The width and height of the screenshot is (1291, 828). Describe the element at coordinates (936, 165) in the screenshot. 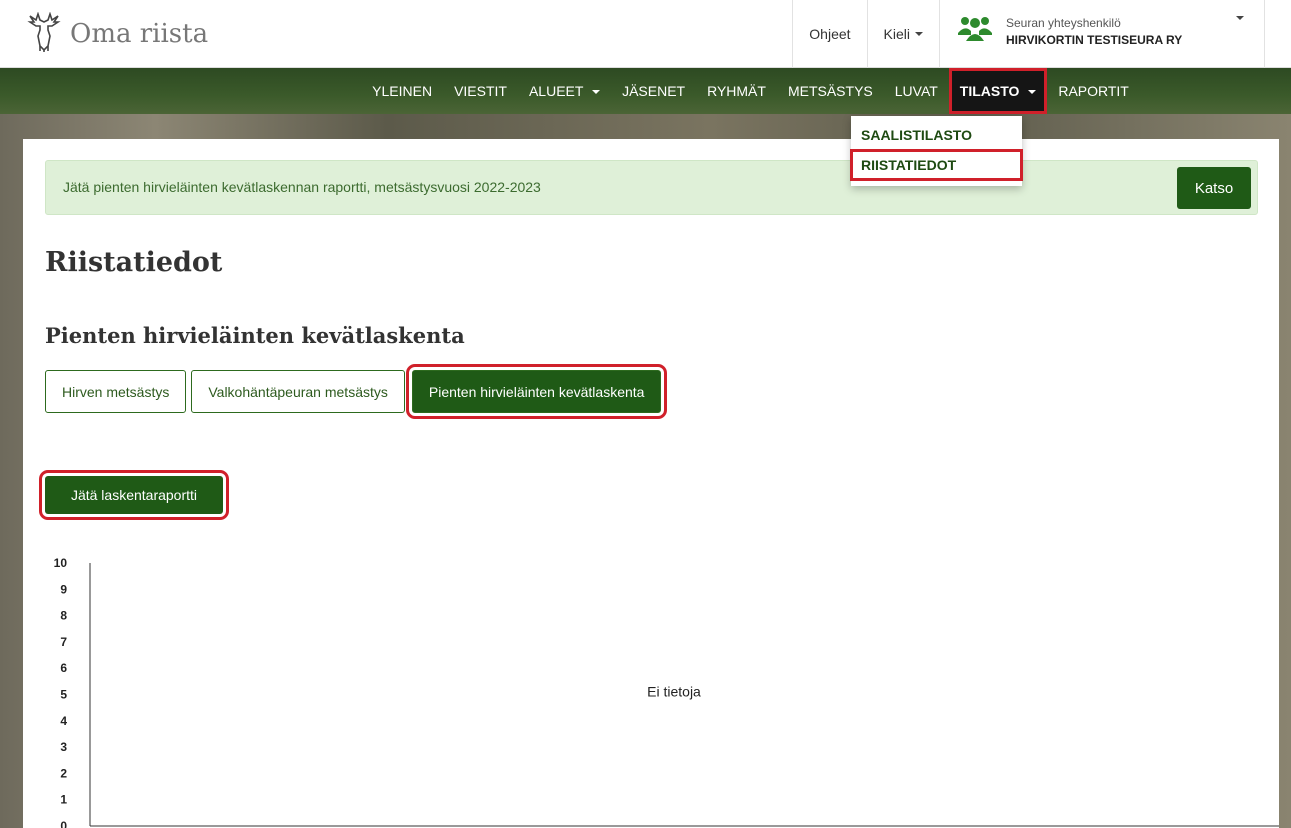

I see `dropdown-item-riistatiedot: RIISTATIEDOT` at that location.